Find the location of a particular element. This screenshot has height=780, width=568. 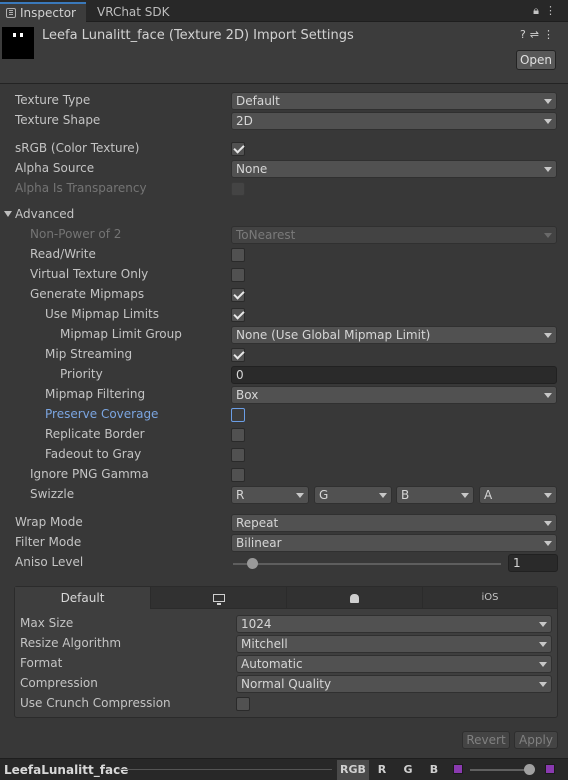

max-size-label: Max Size is located at coordinates (47, 623).